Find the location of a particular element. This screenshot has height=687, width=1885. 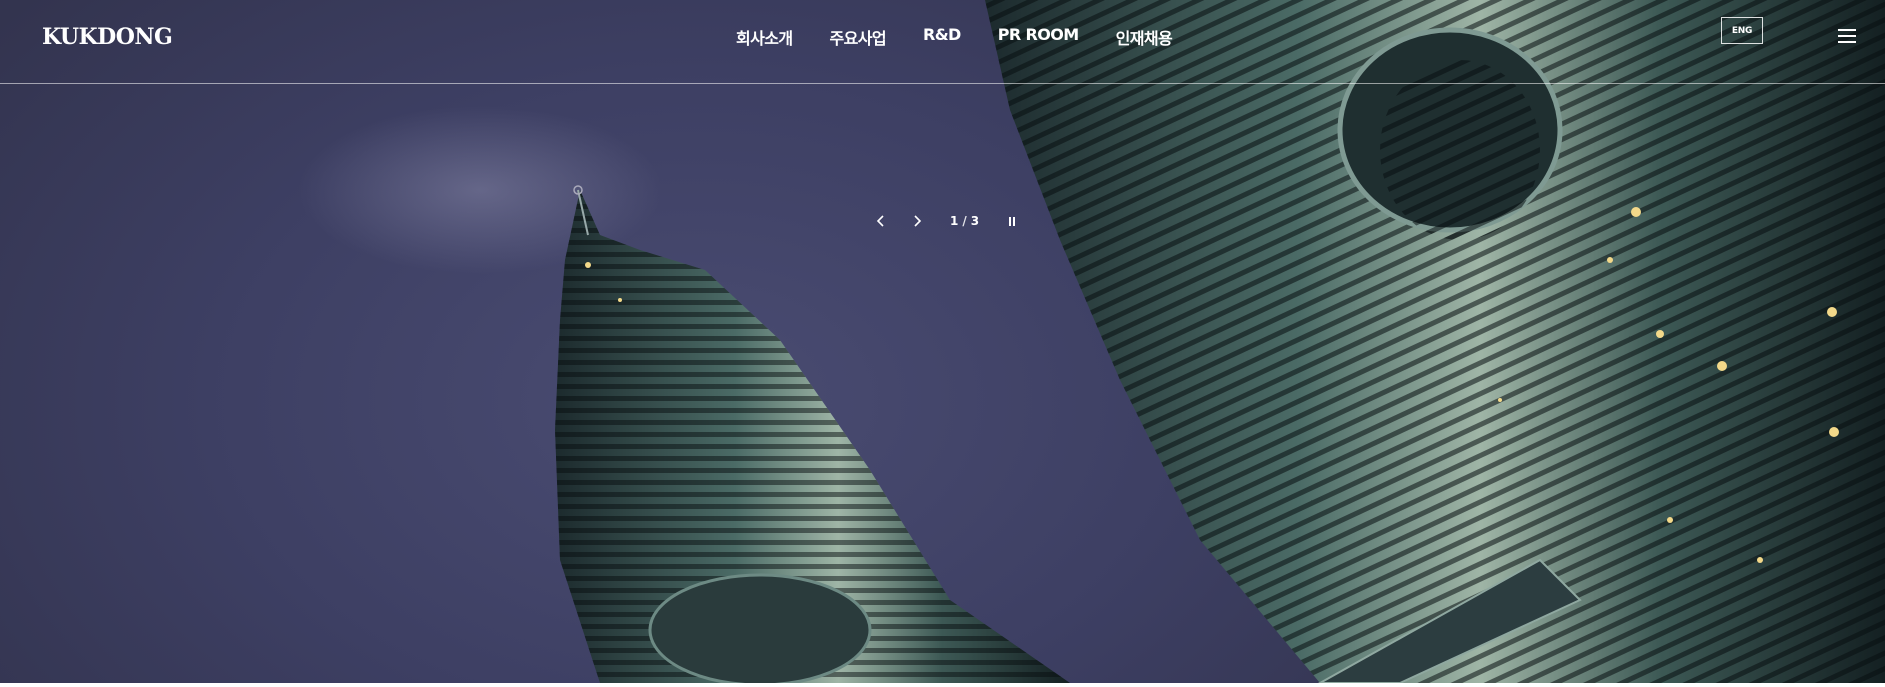

nav-item-business: 주요사업 is located at coordinates (857, 37).